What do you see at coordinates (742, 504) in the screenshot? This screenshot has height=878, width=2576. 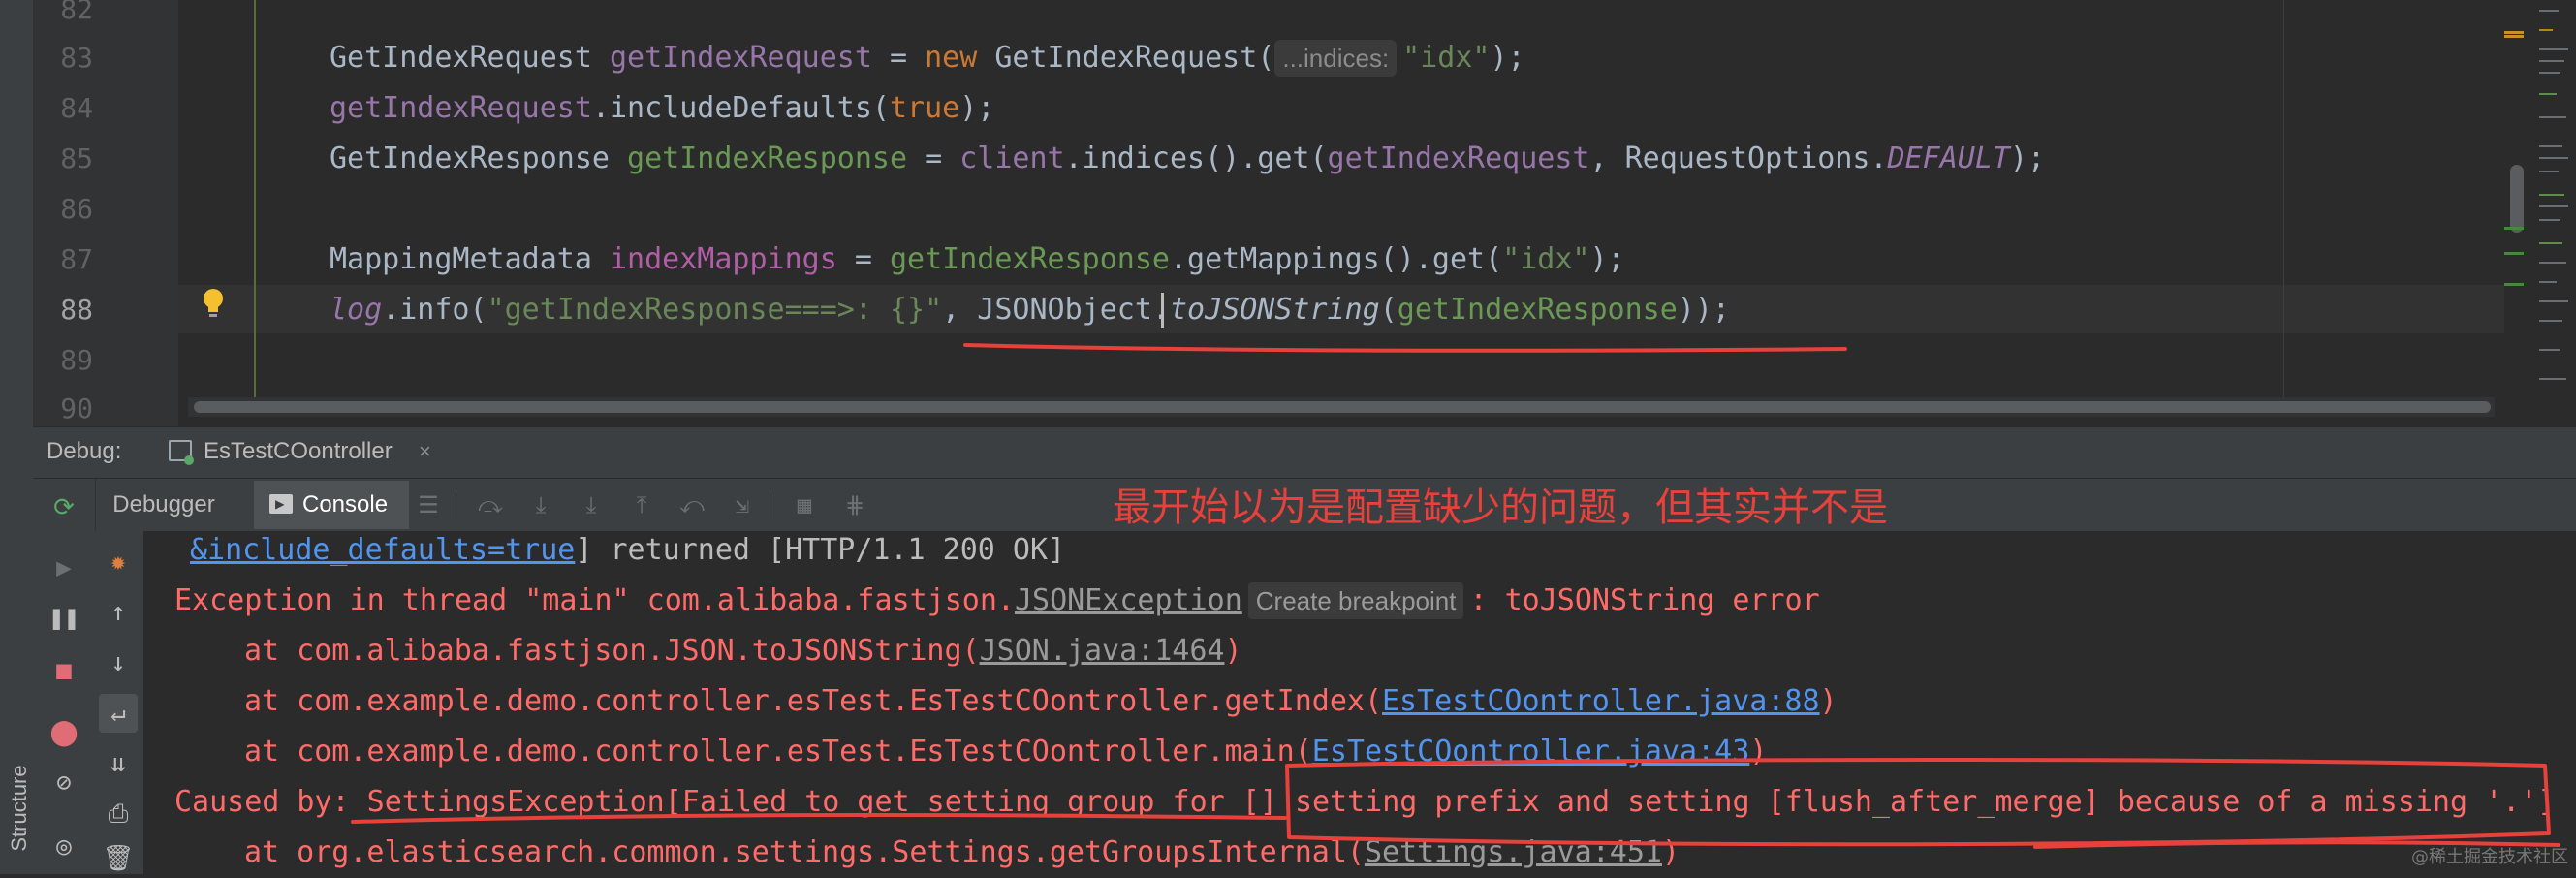 I see `run-to-cursor-icon: ⇲` at bounding box center [742, 504].